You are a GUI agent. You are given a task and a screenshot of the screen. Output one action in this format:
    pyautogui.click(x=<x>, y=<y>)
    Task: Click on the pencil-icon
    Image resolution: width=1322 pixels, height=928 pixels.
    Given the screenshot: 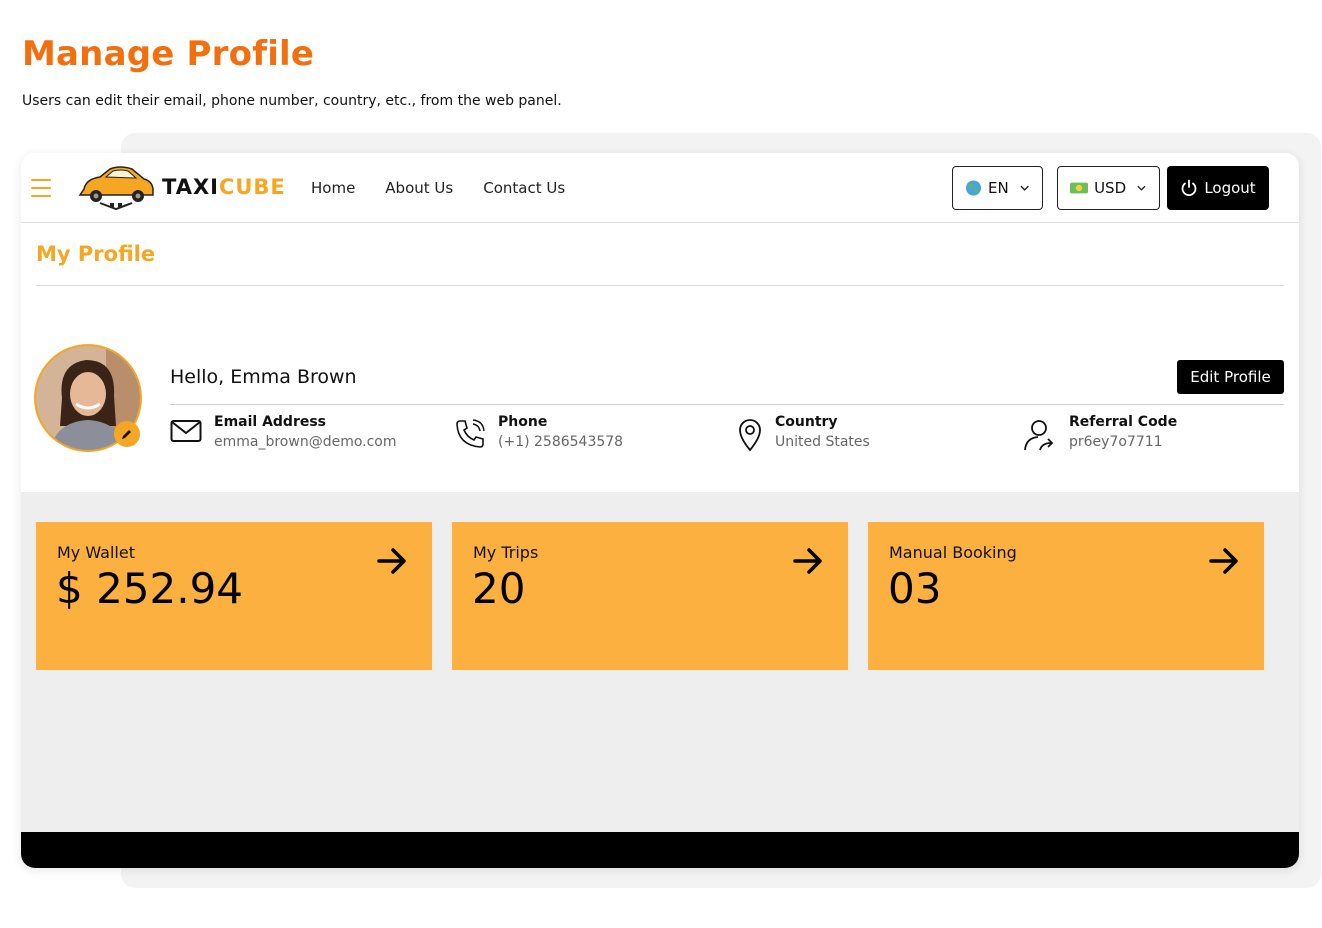 What is the action you would take?
    pyautogui.click(x=126, y=434)
    